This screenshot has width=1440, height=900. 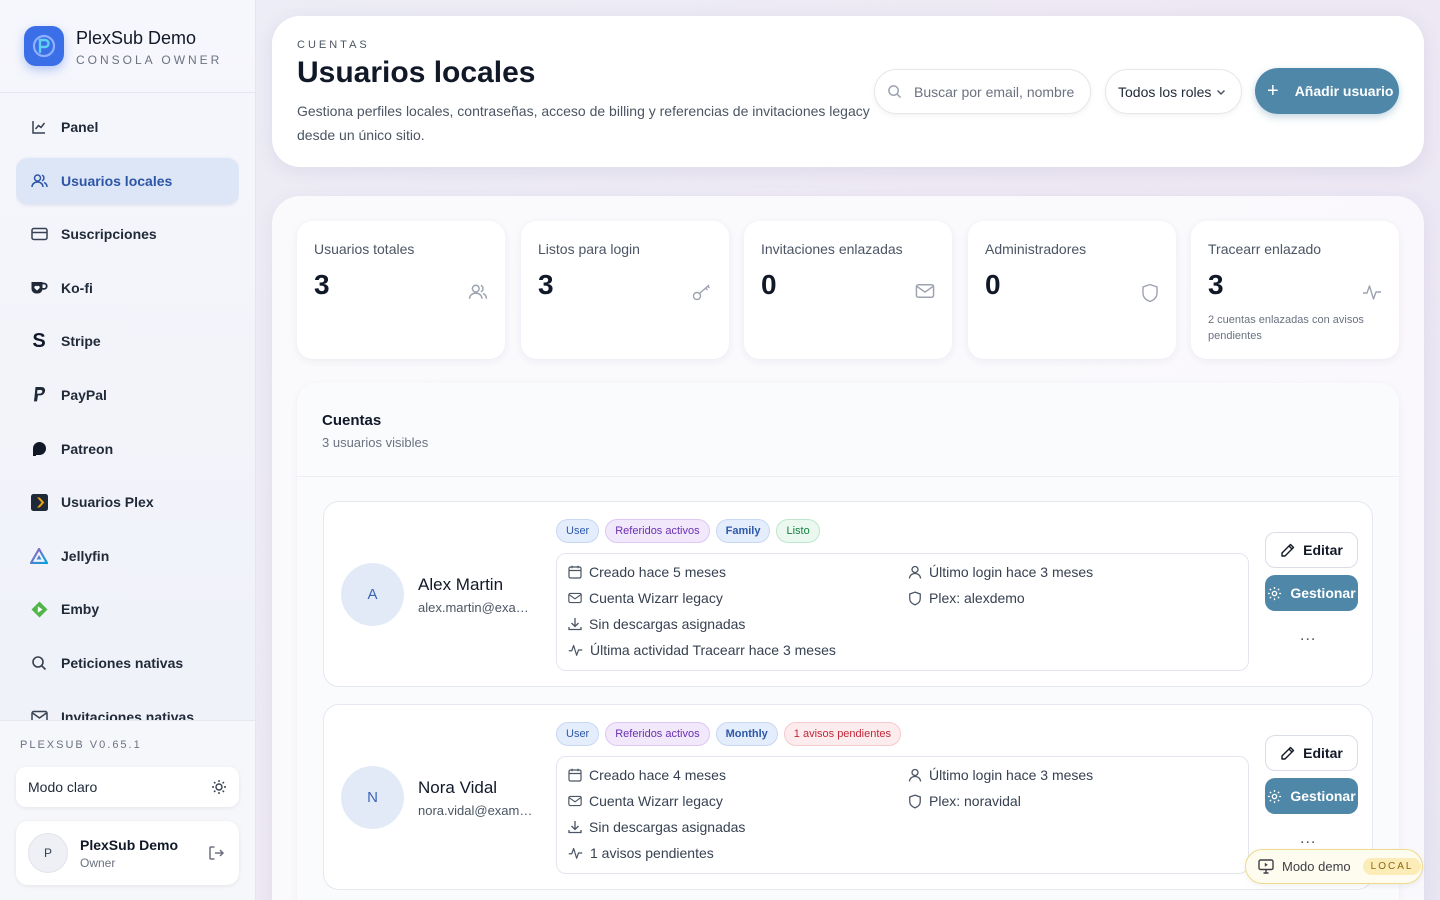 What do you see at coordinates (39, 234) in the screenshot?
I see `credit-card-icon` at bounding box center [39, 234].